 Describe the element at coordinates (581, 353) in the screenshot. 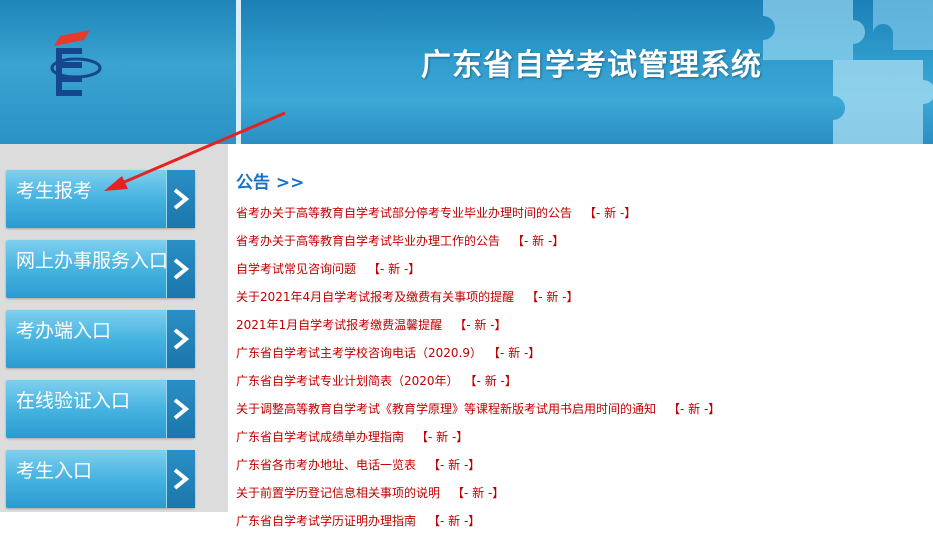

I see `list-item: 广东省自学考试主考学校咨询电话（2020.9） 【- 新 -】` at that location.